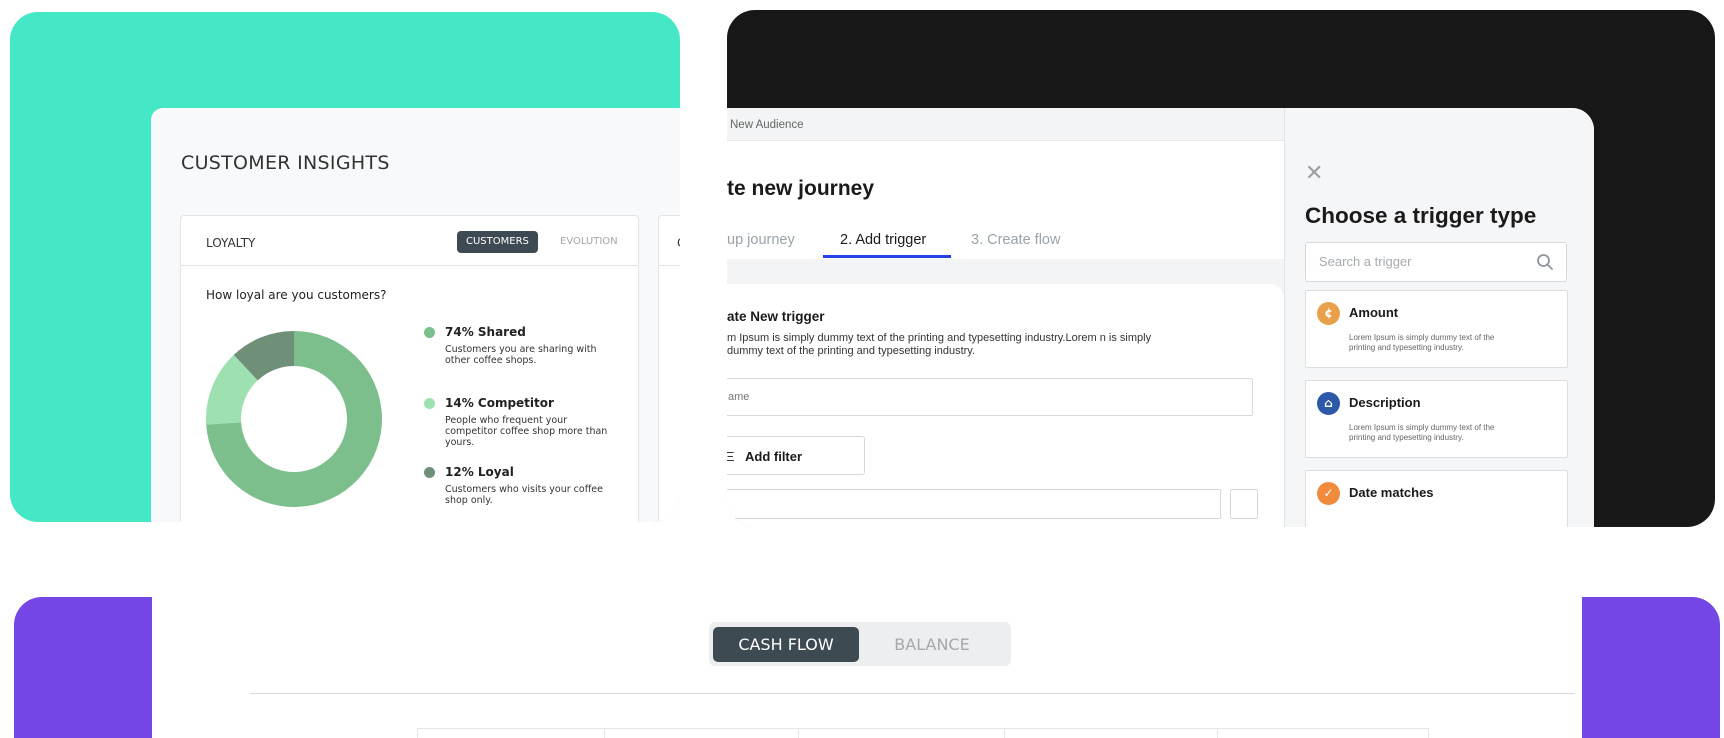  I want to click on cashflow-table, so click(923, 733).